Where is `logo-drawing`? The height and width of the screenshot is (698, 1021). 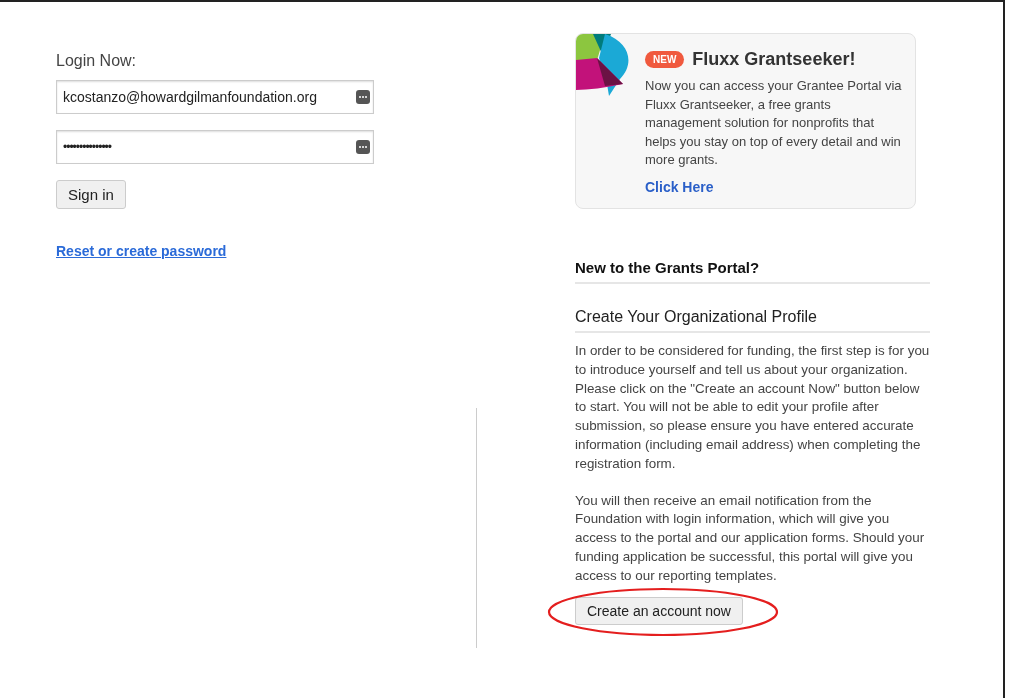 logo-drawing is located at coordinates (603, 65).